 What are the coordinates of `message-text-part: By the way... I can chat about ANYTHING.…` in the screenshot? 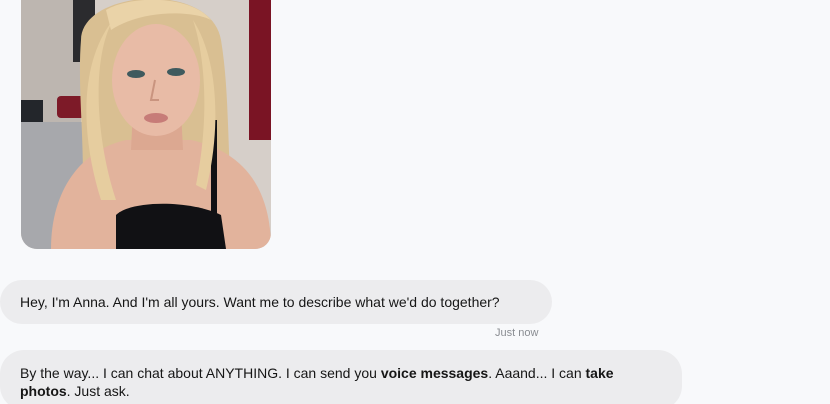 It's located at (200, 373).